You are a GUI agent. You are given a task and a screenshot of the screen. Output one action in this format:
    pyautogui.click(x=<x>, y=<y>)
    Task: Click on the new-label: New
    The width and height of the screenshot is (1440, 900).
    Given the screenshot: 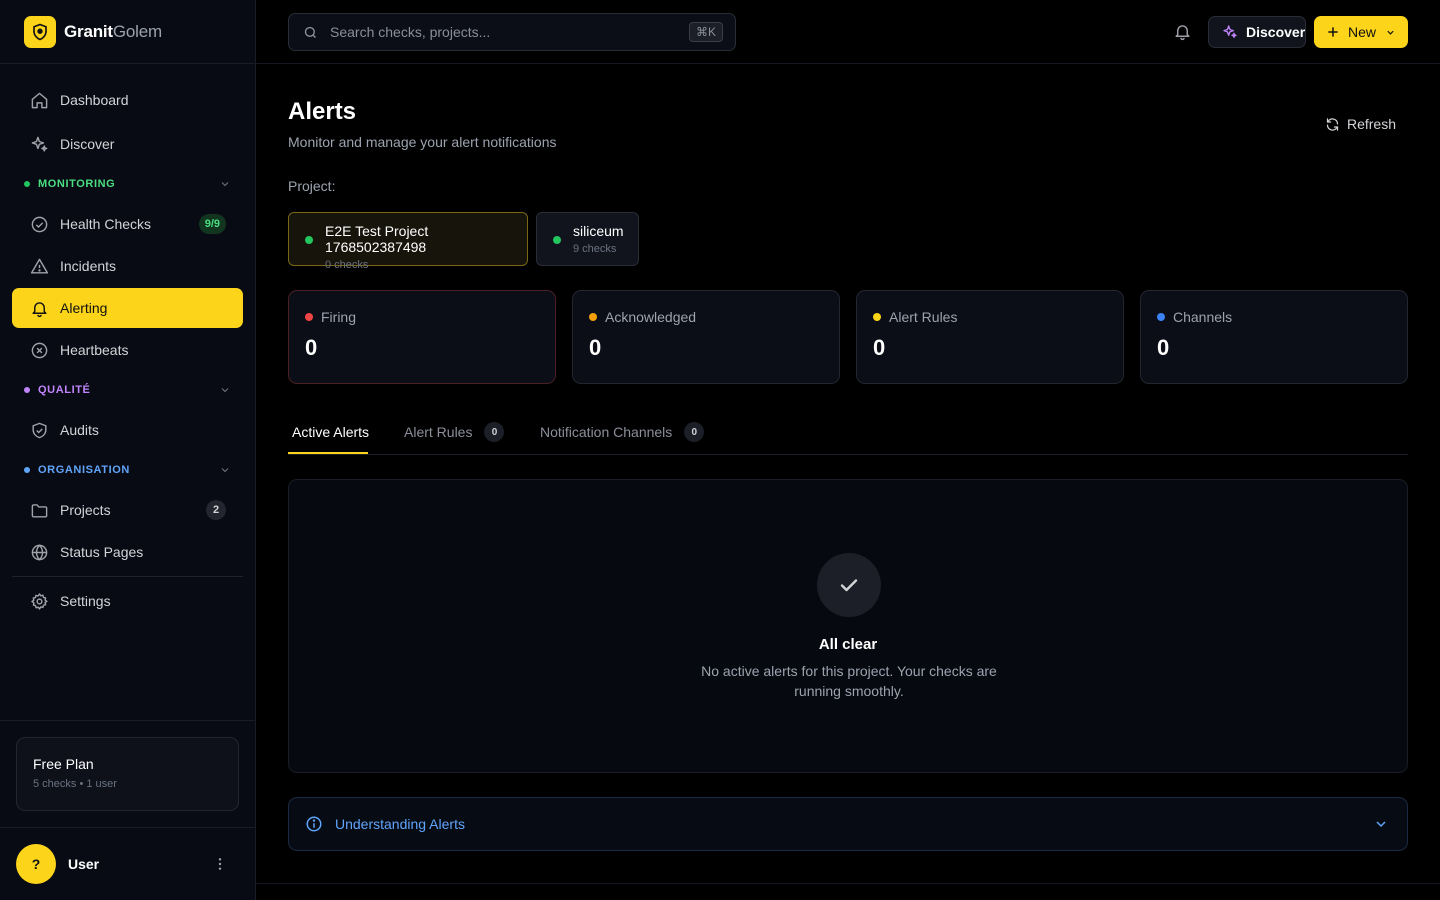 What is the action you would take?
    pyautogui.click(x=1362, y=32)
    